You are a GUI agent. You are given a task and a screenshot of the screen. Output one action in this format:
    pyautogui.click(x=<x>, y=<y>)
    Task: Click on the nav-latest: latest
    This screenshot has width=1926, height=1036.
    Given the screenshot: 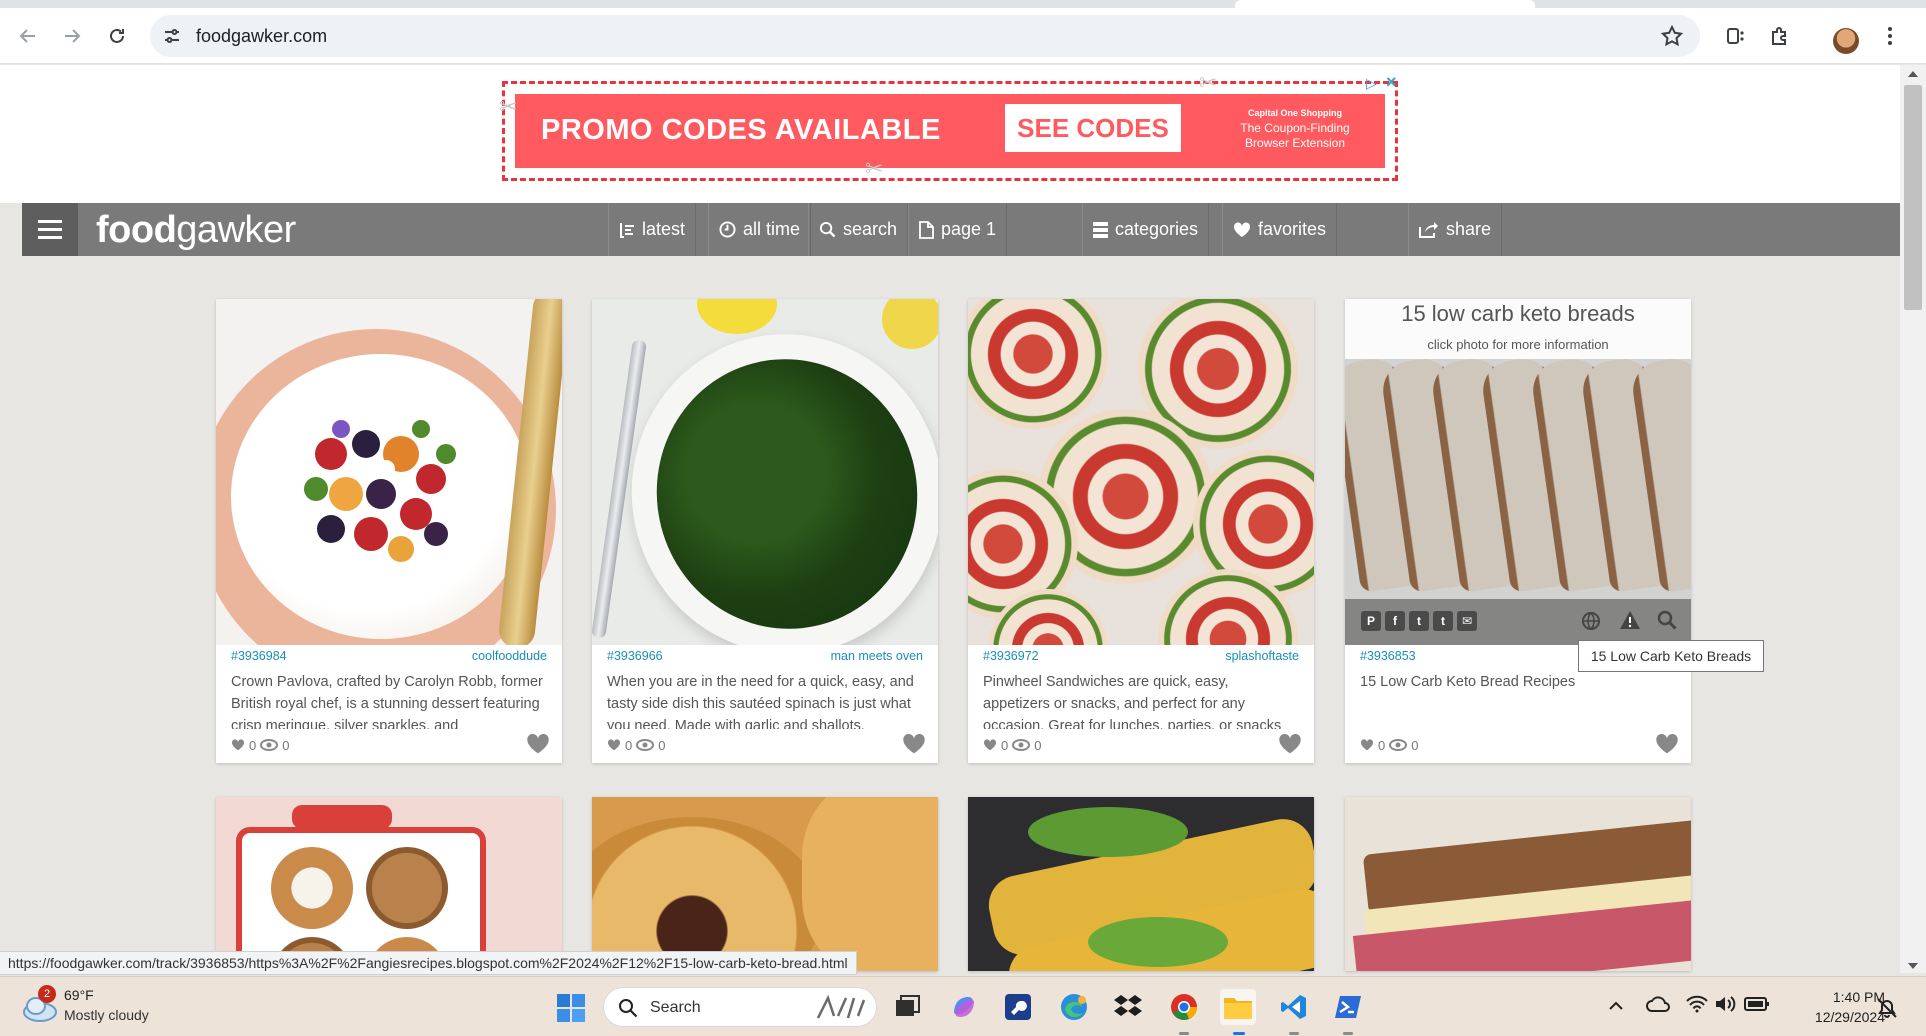 What is the action you would take?
    pyautogui.click(x=652, y=229)
    